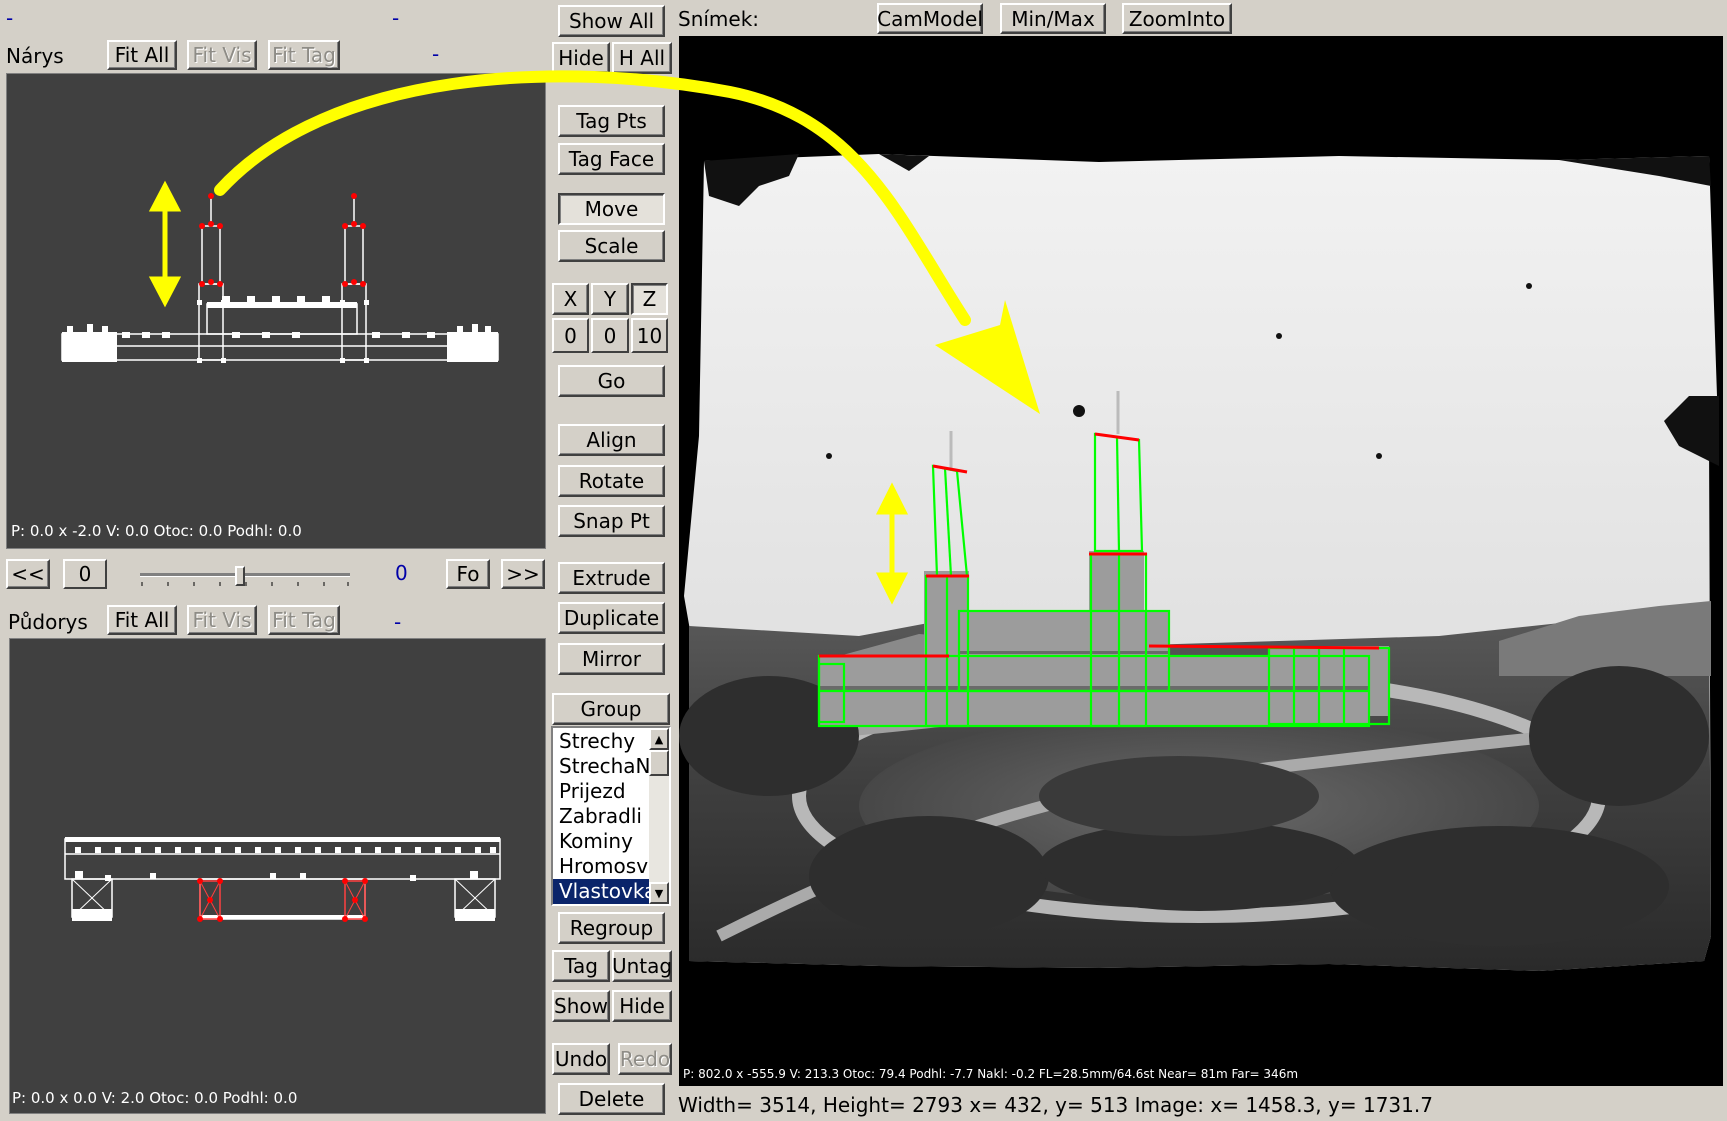 This screenshot has height=1121, width=1727. I want to click on extrude-button: Extrude, so click(611, 578).